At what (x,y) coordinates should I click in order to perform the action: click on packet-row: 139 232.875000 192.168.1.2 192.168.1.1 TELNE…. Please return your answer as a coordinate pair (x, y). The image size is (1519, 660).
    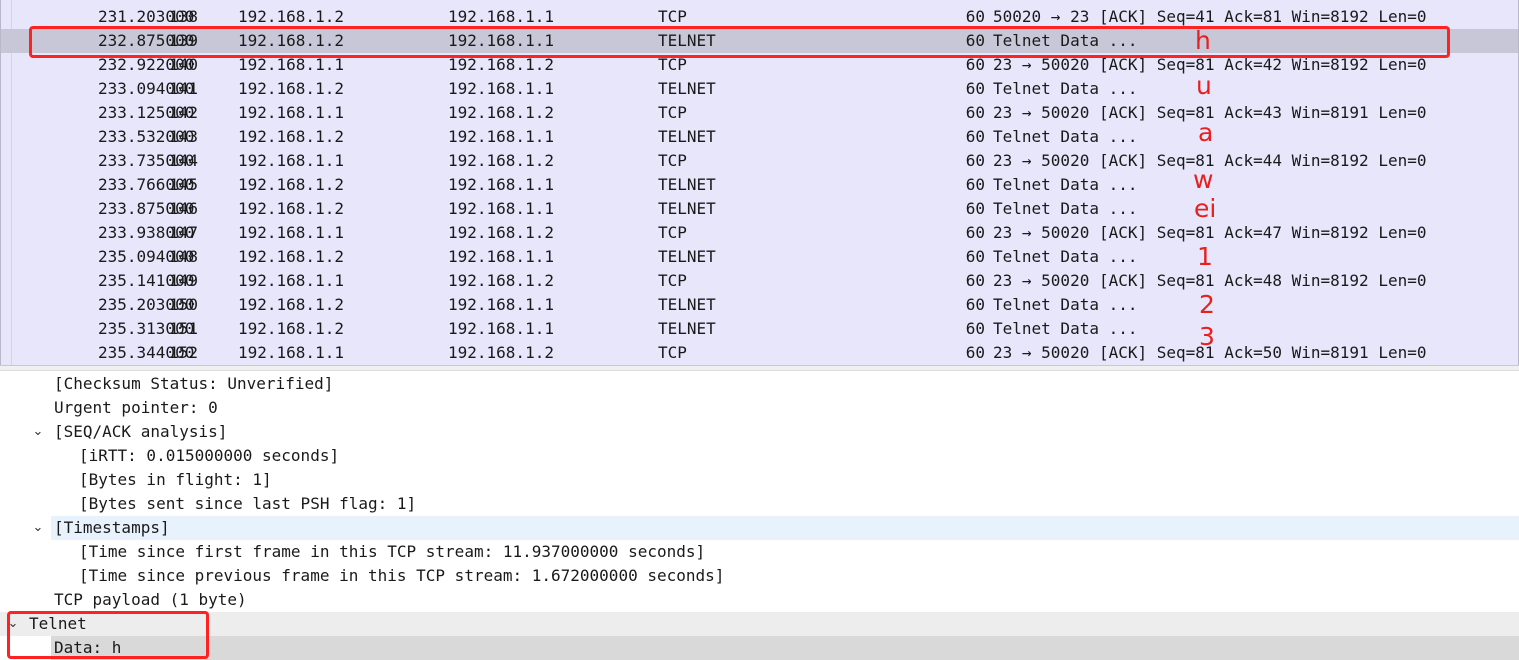
    Looking at the image, I should click on (759, 41).